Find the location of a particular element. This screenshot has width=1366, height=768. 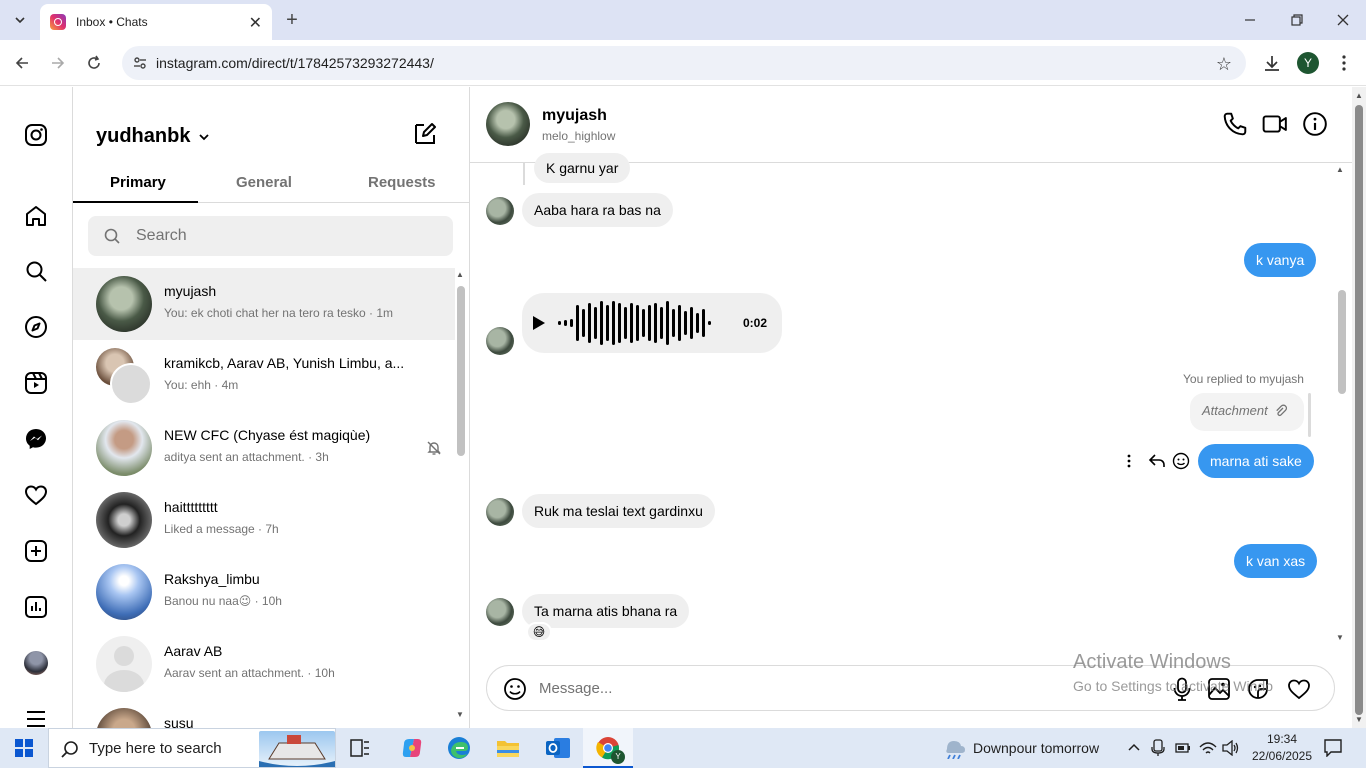

message-bubble-outgoing: marna ati sake is located at coordinates (1256, 461).